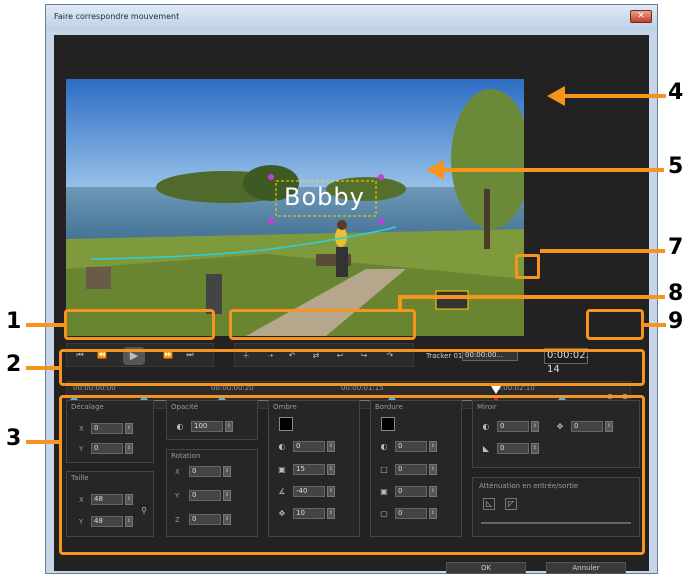 The image size is (688, 577). Describe the element at coordinates (14, 364) in the screenshot. I see `callout-number-2: 2` at that location.